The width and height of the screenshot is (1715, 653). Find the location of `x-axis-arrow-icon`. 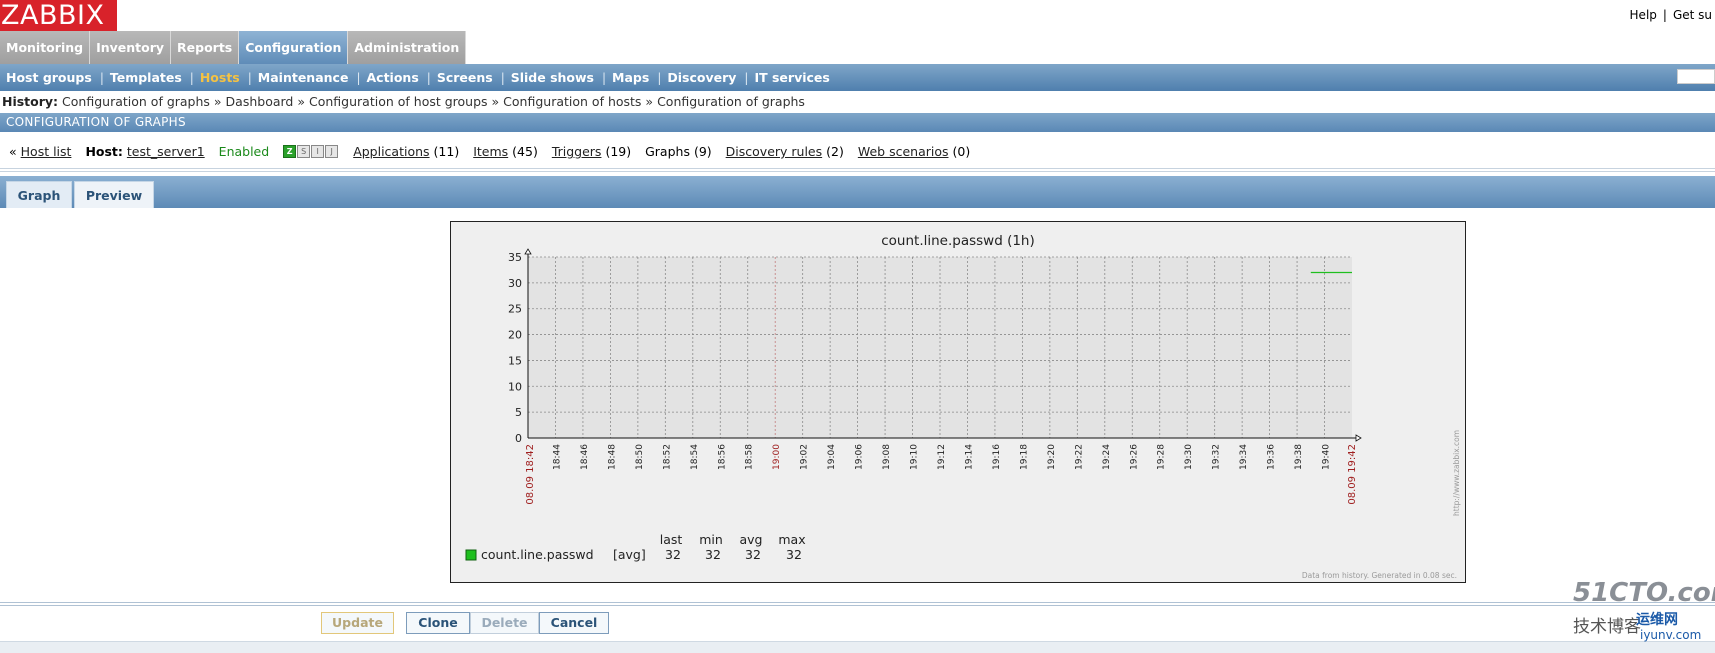

x-axis-arrow-icon is located at coordinates (1358, 438).